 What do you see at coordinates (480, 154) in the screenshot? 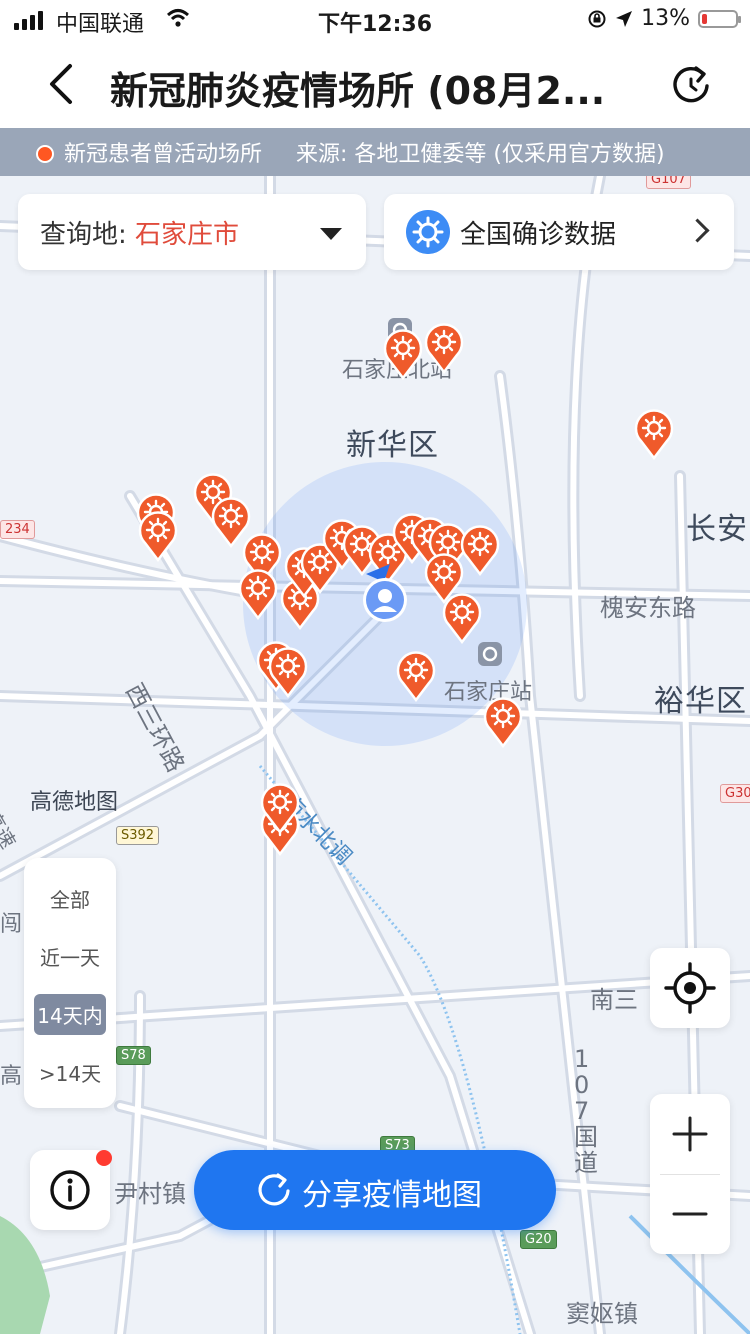
I see `data-source: 来源: 各地卫健委等 (仅采用官方数据)` at bounding box center [480, 154].